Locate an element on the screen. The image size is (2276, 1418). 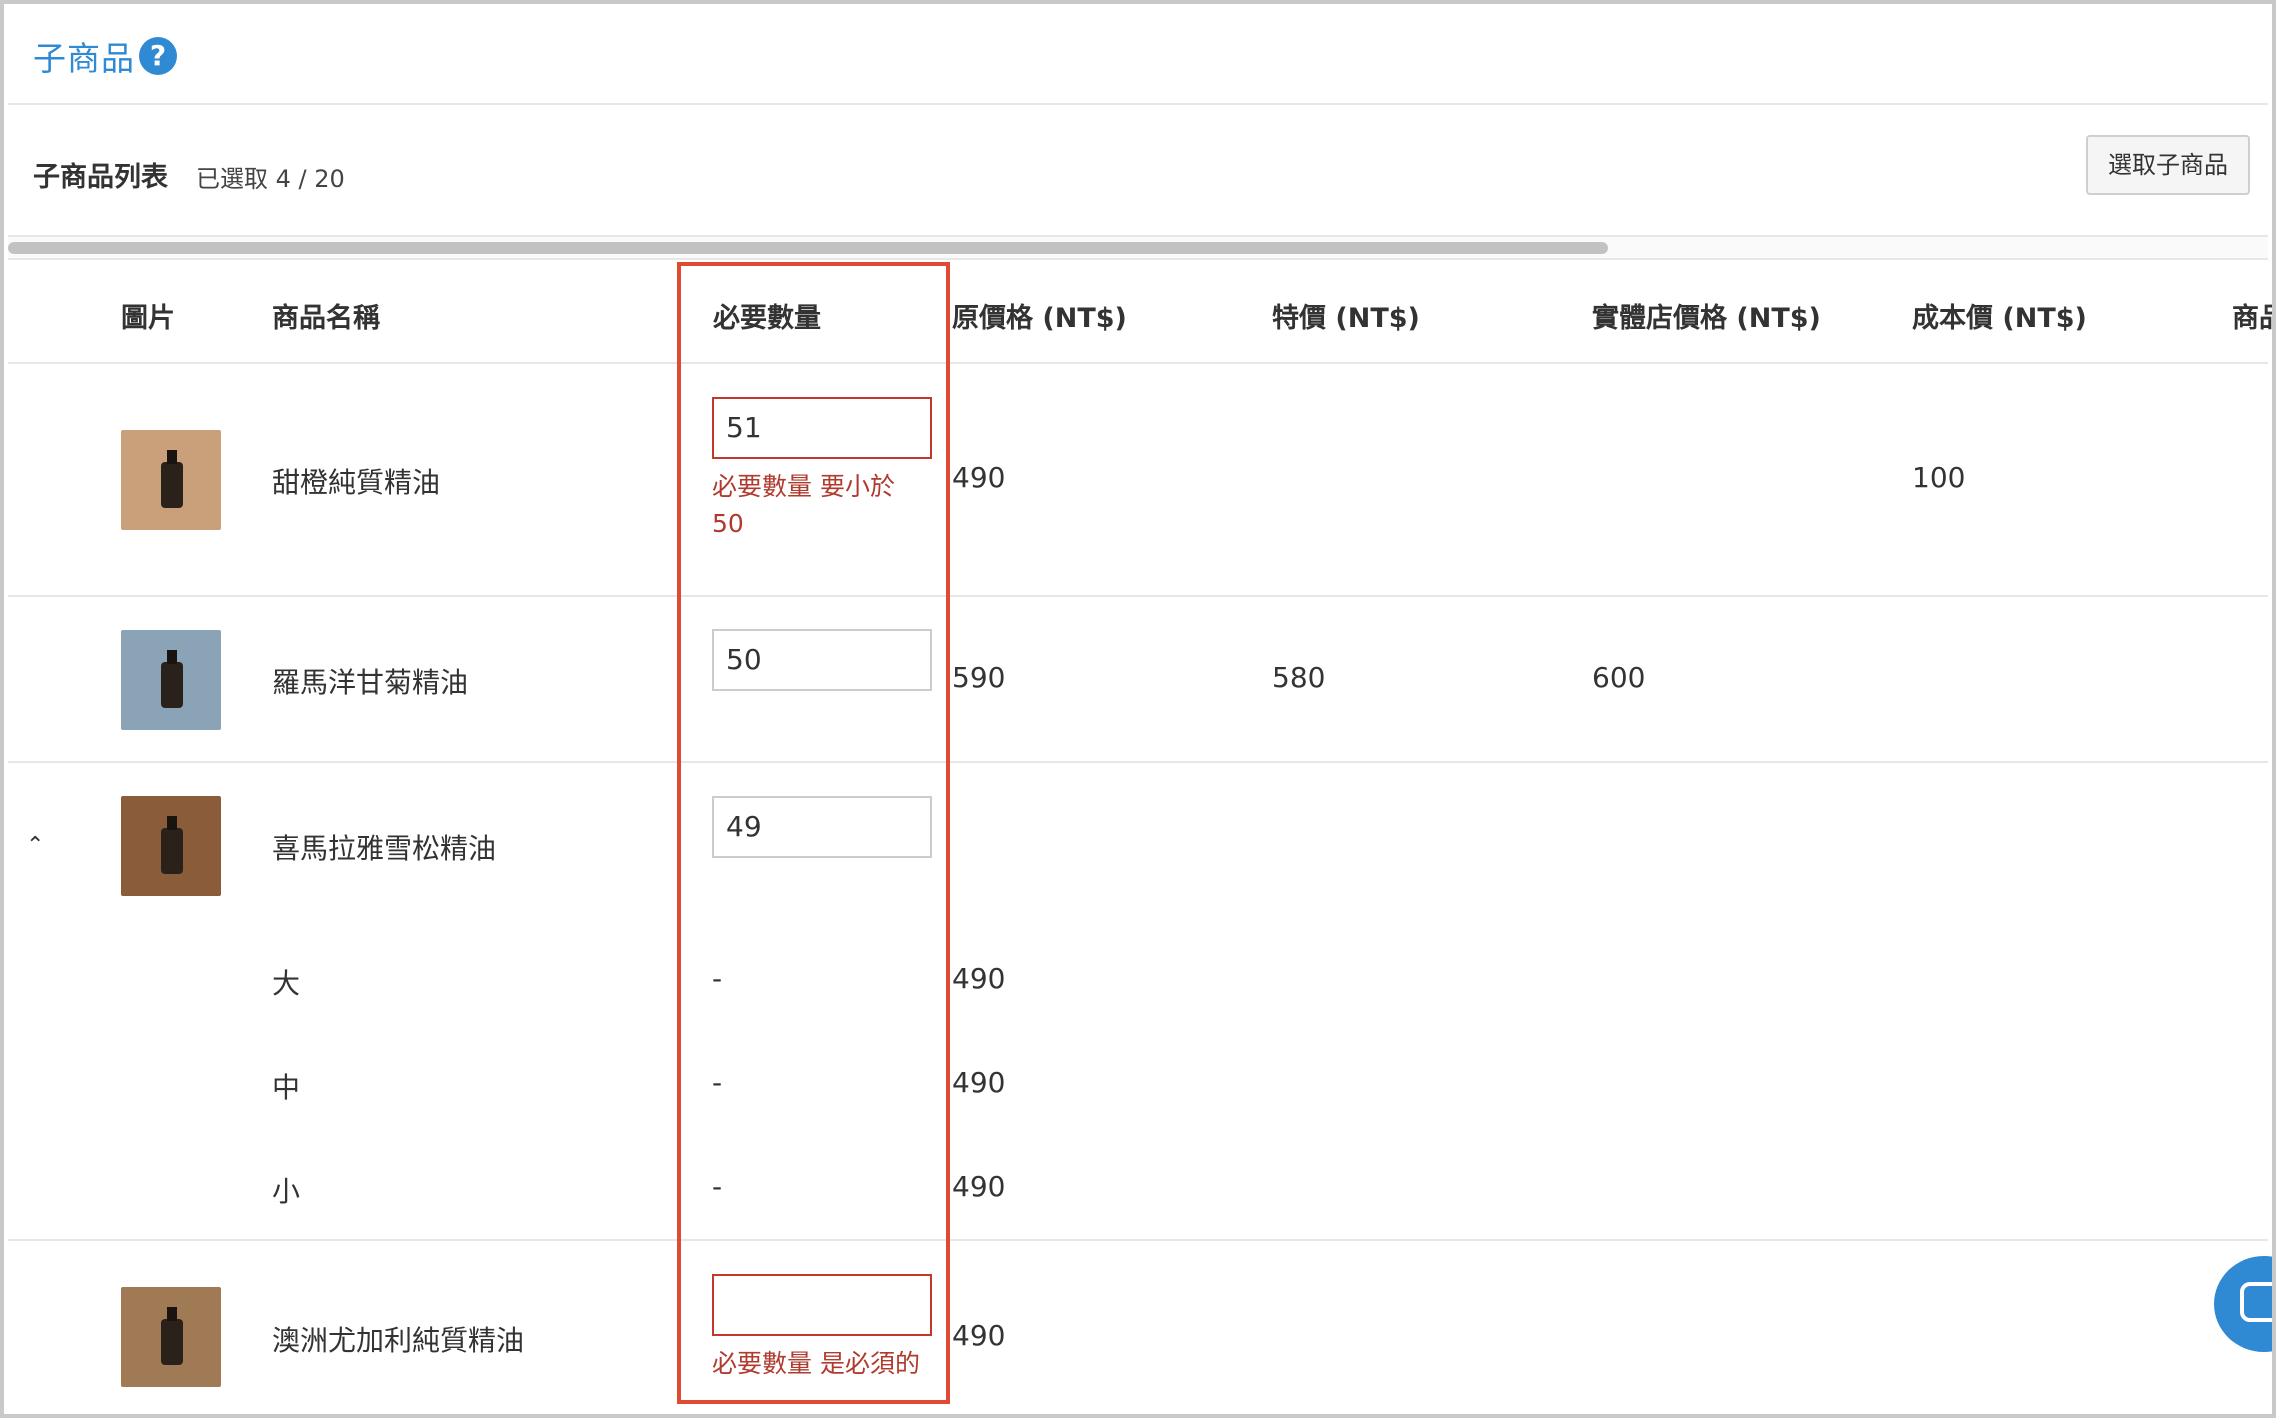
qty-input: 49 is located at coordinates (822, 827).